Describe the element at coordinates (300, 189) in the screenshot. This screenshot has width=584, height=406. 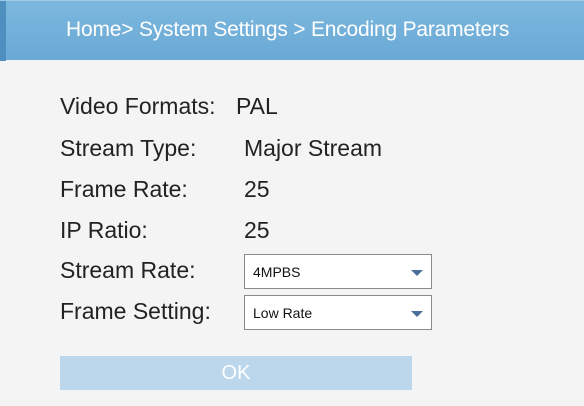
I see `frame-rate-row: Frame Rate: 25` at that location.